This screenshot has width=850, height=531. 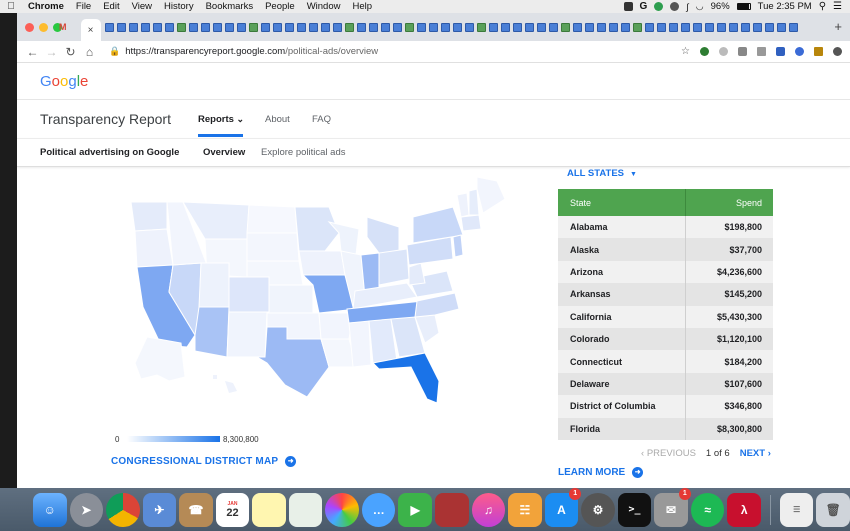 I want to click on lock-icon: 🔒, so click(x=114, y=51).